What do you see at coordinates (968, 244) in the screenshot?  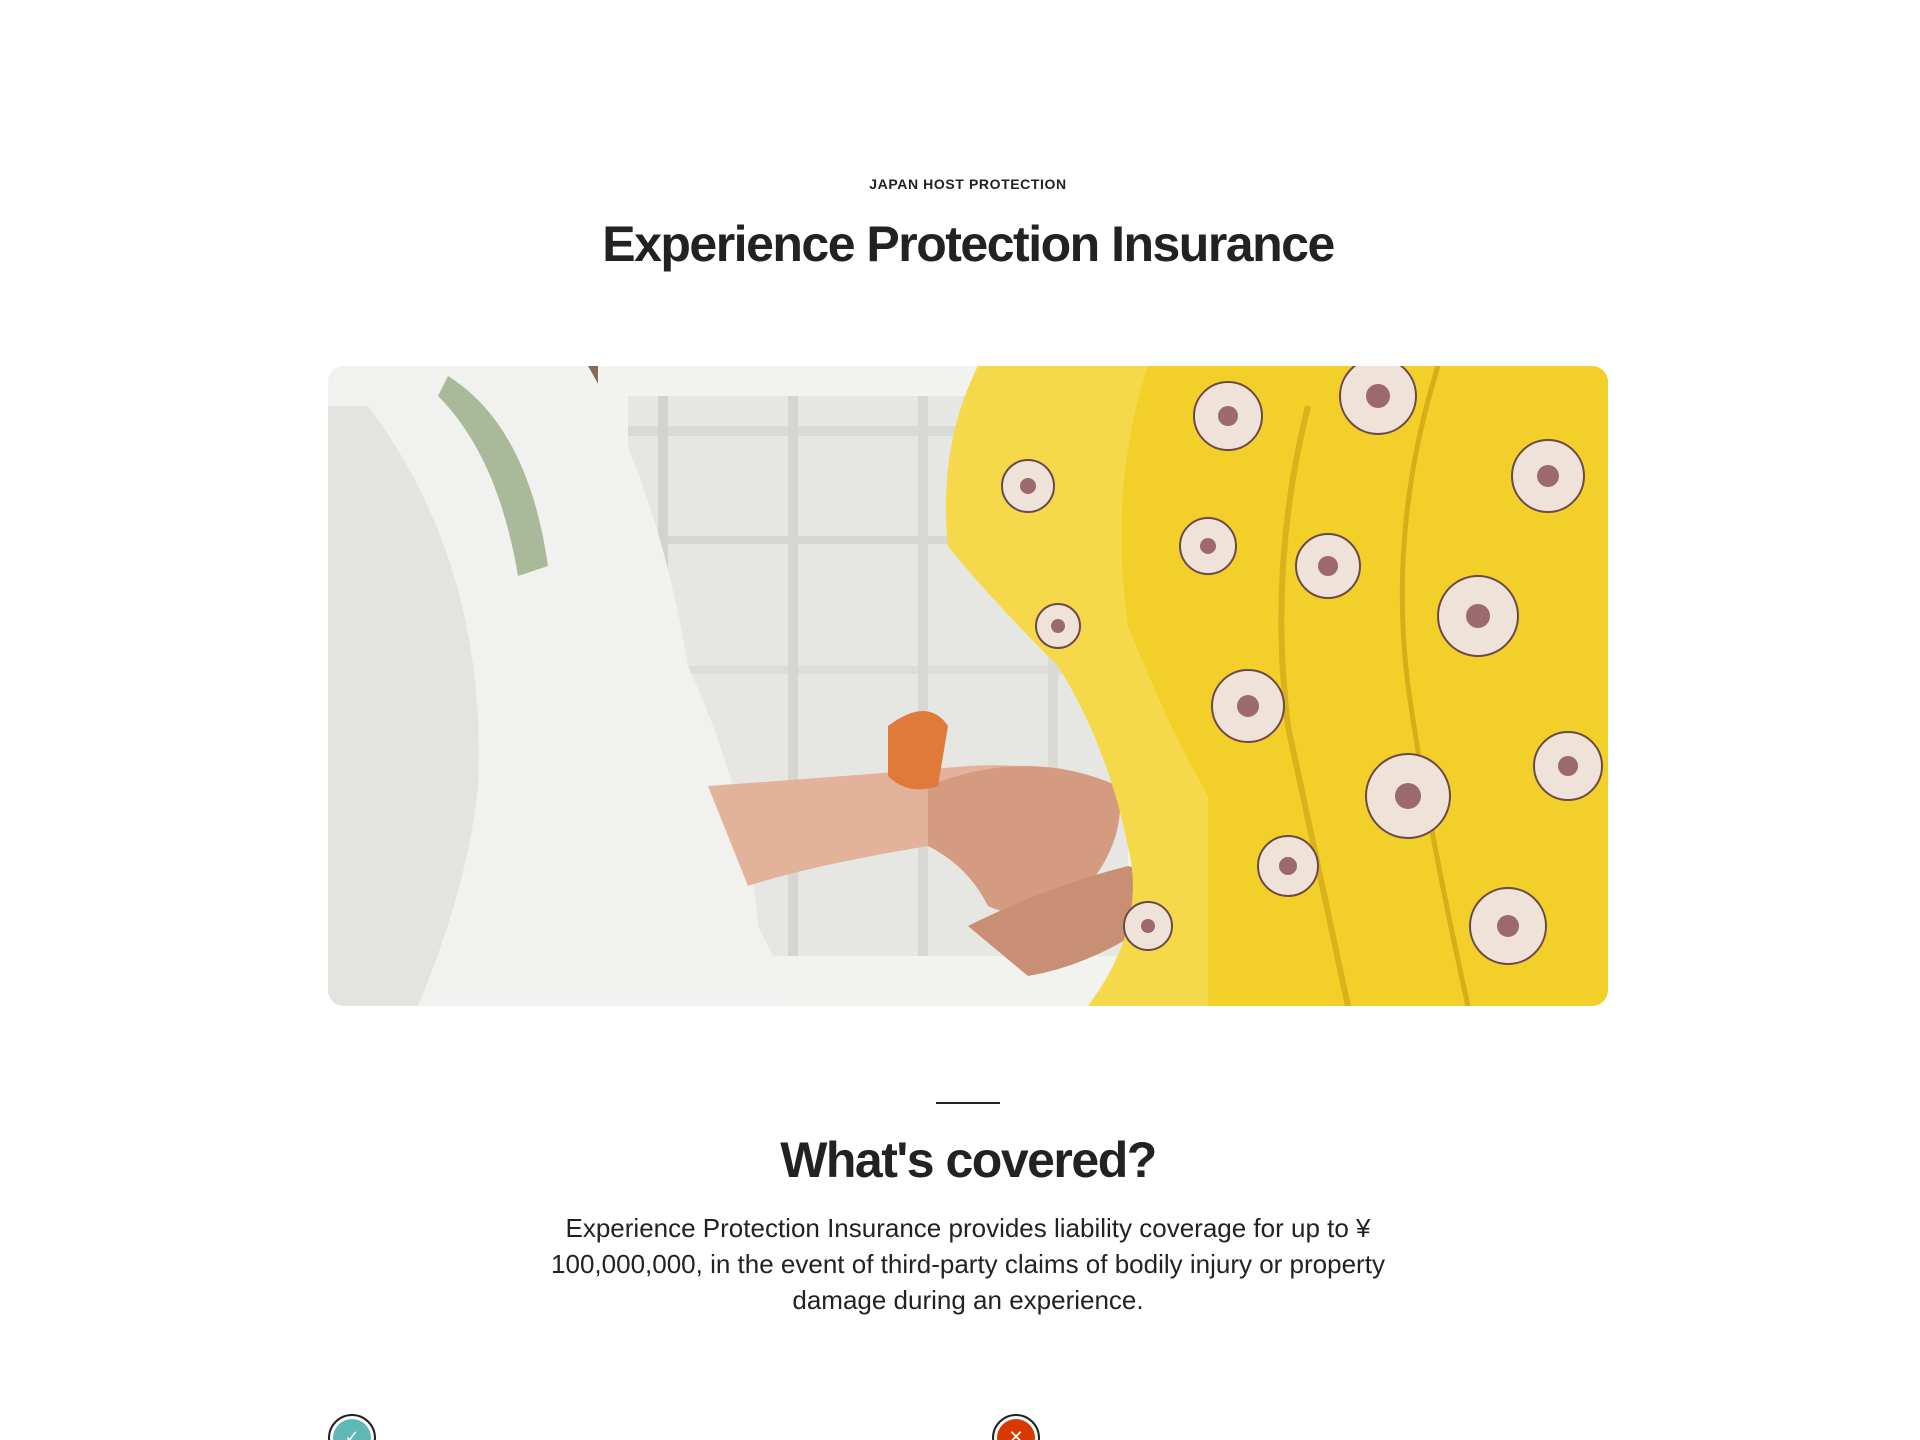 I see `page-title: Experience Protection Insurance` at bounding box center [968, 244].